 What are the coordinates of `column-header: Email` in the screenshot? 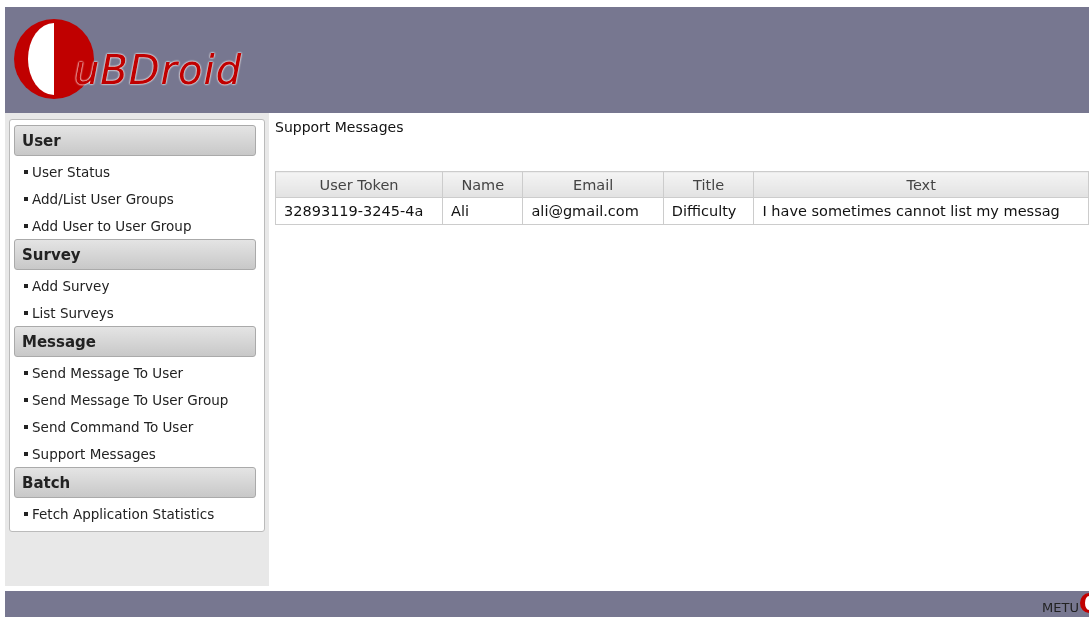 It's located at (593, 184).